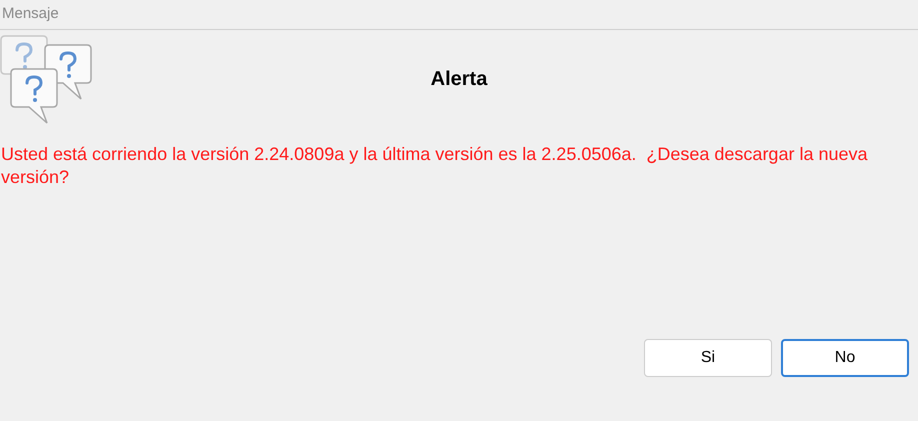 This screenshot has height=421, width=918. What do you see at coordinates (30, 14) in the screenshot?
I see `window-title: Mensaje` at bounding box center [30, 14].